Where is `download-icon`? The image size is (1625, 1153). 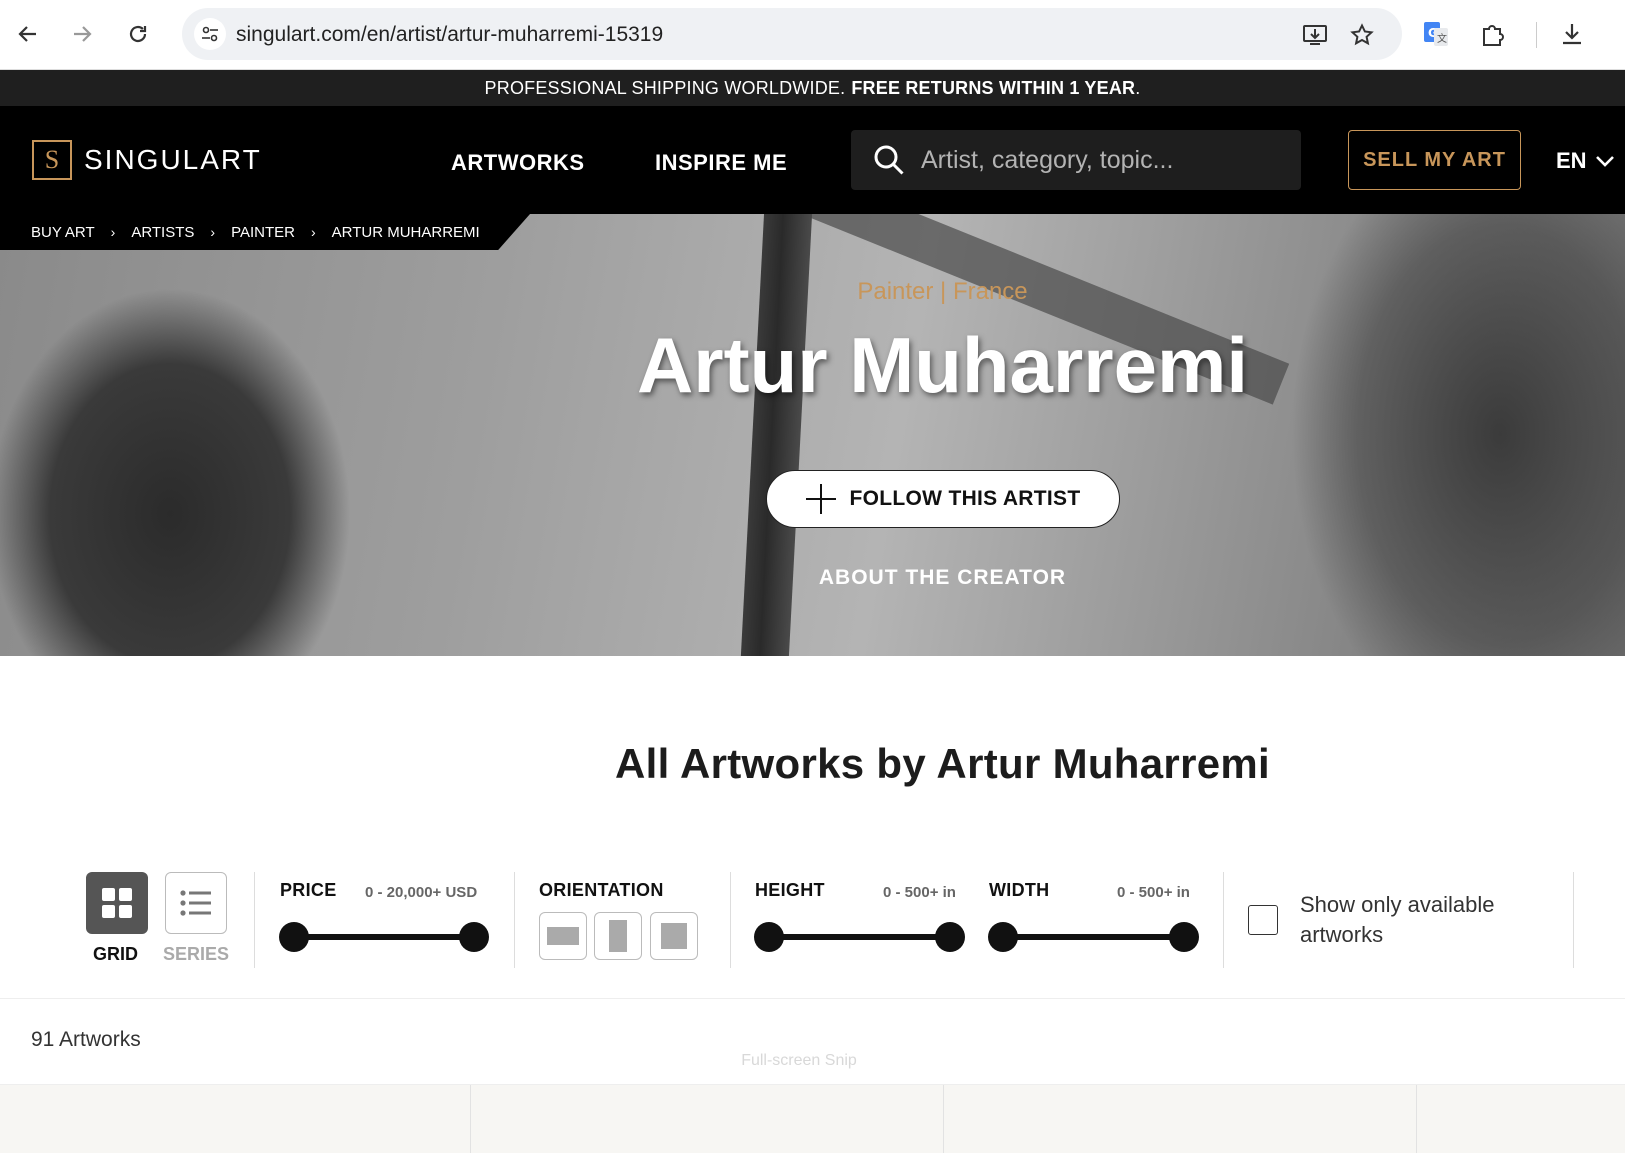 download-icon is located at coordinates (1572, 34).